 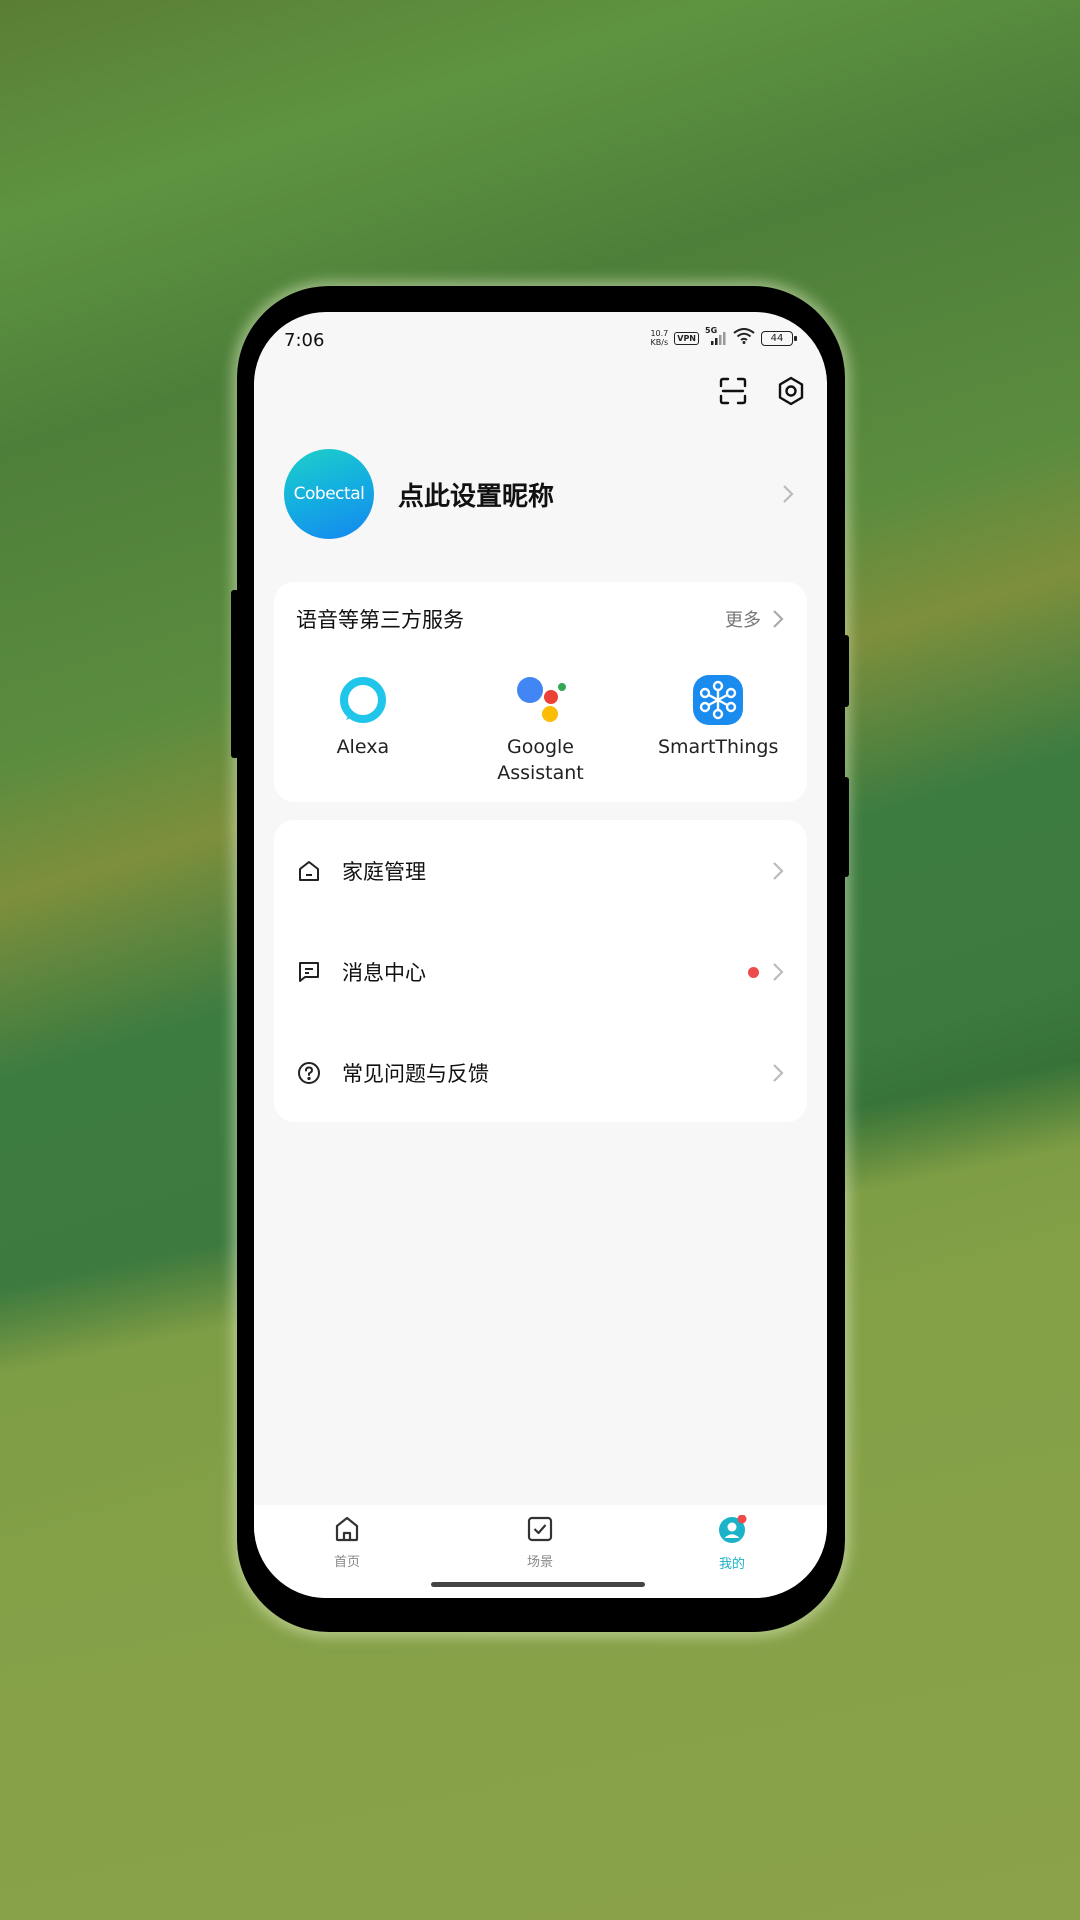 I want to click on house-icon, so click(x=309, y=871).